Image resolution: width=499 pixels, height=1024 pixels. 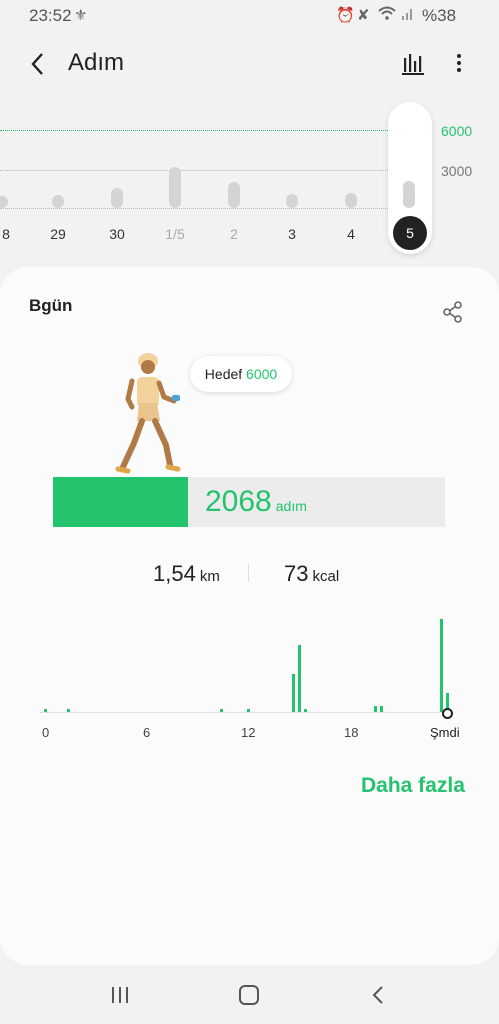 I want to click on goal-value: 6000, so click(x=262, y=374).